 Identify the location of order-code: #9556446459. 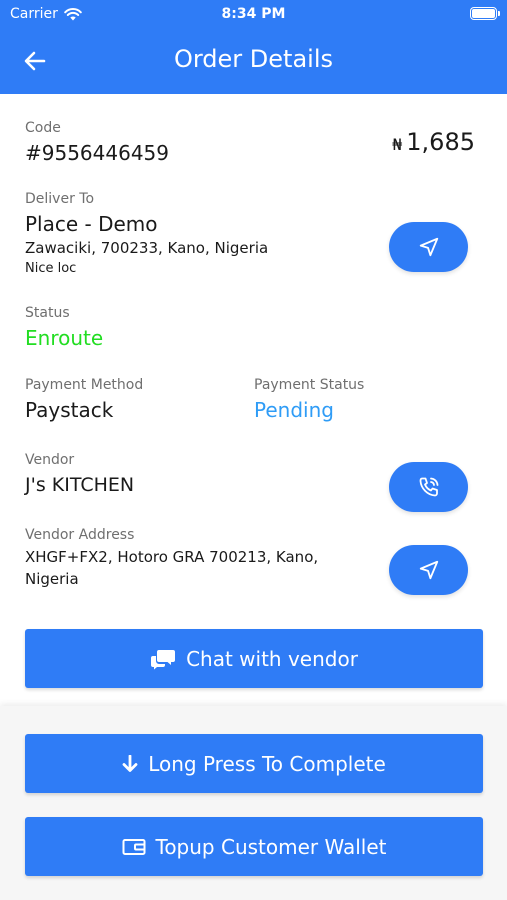
(97, 153).